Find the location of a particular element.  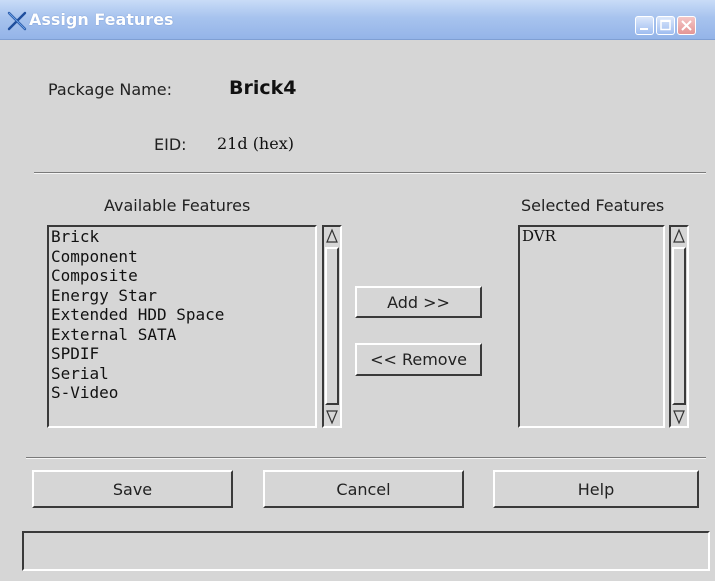

maximize-icon is located at coordinates (665, 25).